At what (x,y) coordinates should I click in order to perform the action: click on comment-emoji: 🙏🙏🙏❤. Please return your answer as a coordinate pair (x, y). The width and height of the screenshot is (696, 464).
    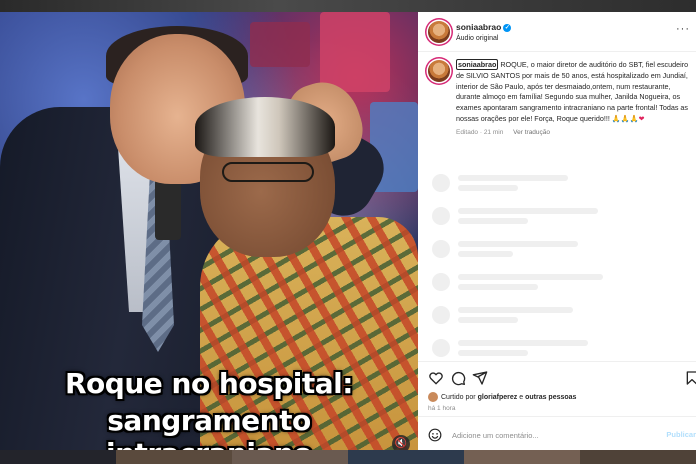
    Looking at the image, I should click on (627, 118).